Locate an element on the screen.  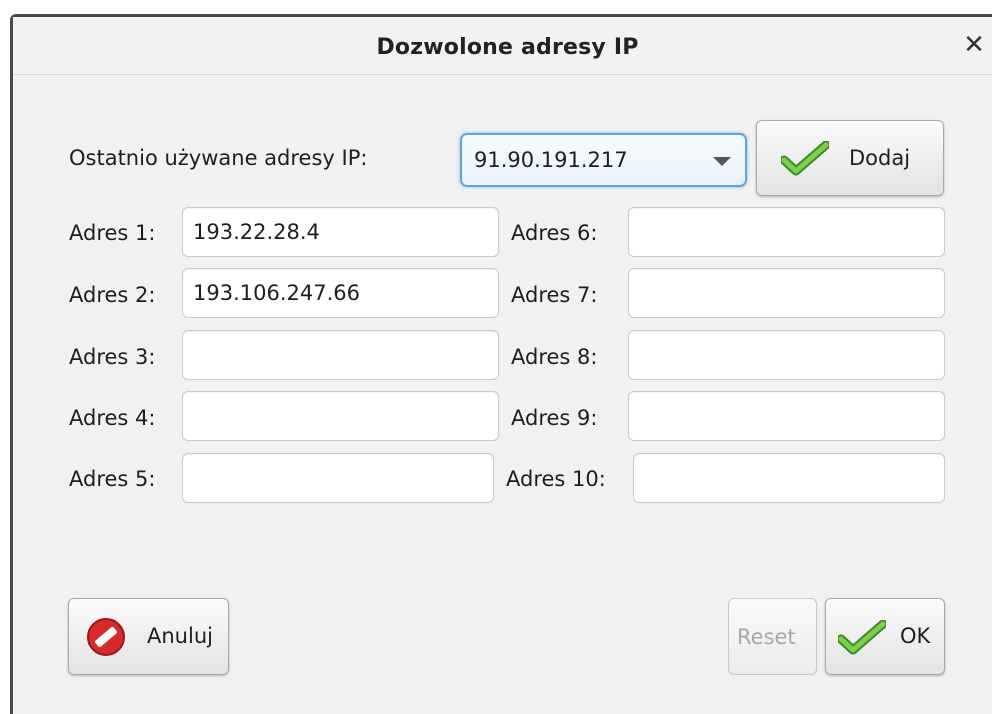
address-6-label: Adres 6: is located at coordinates (554, 233).